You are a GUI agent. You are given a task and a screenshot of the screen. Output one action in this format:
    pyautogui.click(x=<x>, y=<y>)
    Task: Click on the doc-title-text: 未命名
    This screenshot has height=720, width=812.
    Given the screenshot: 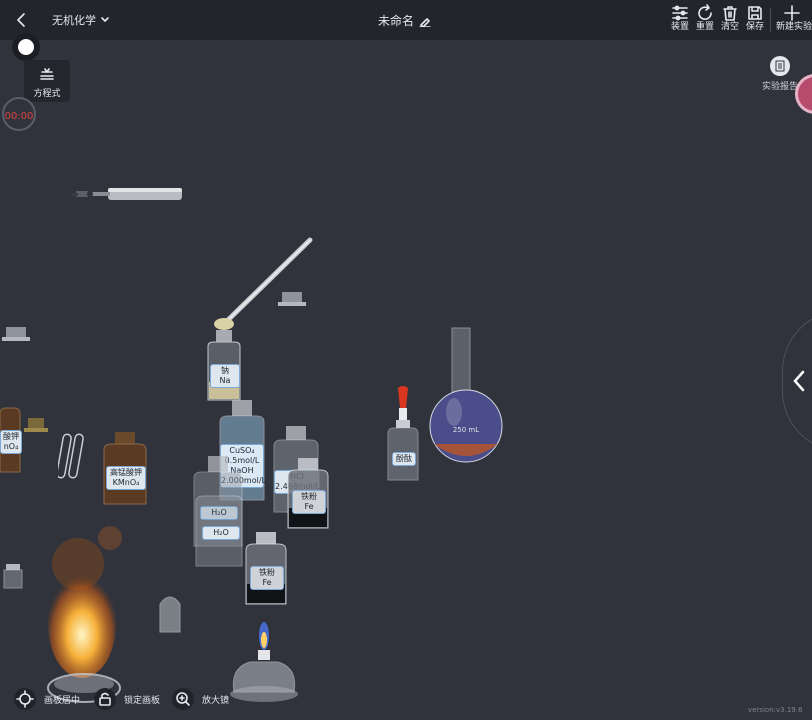 What is the action you would take?
    pyautogui.click(x=396, y=21)
    